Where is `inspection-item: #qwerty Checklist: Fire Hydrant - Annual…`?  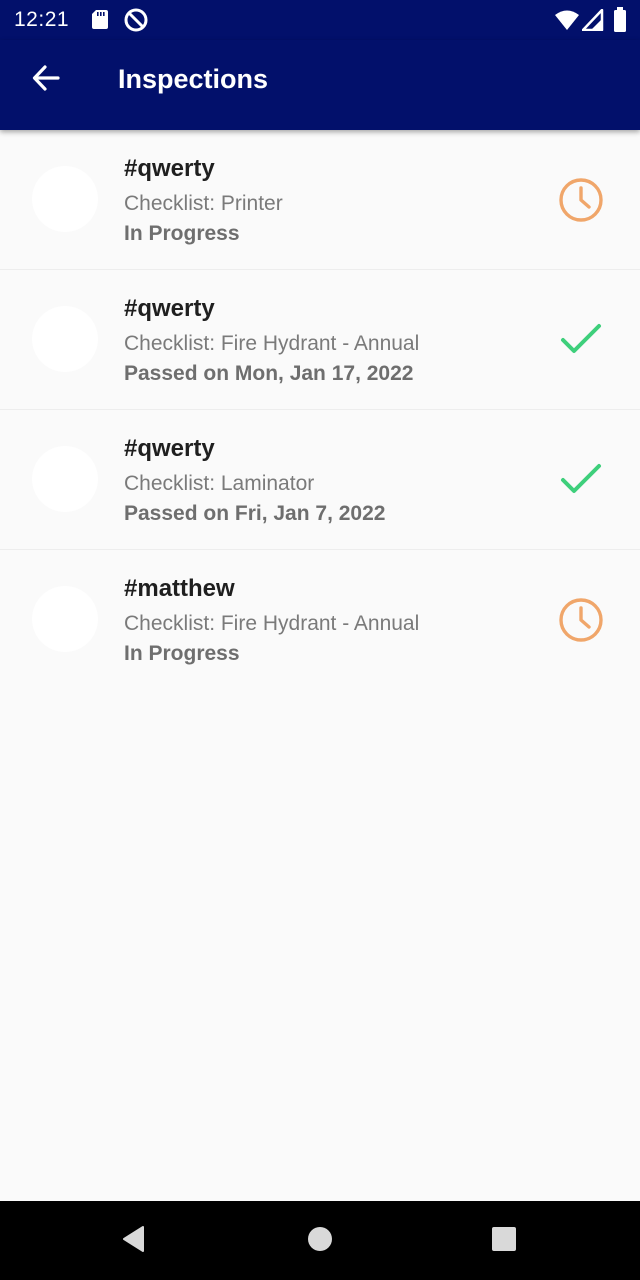
inspection-item: #qwerty Checklist: Fire Hydrant - Annual… is located at coordinates (320, 340).